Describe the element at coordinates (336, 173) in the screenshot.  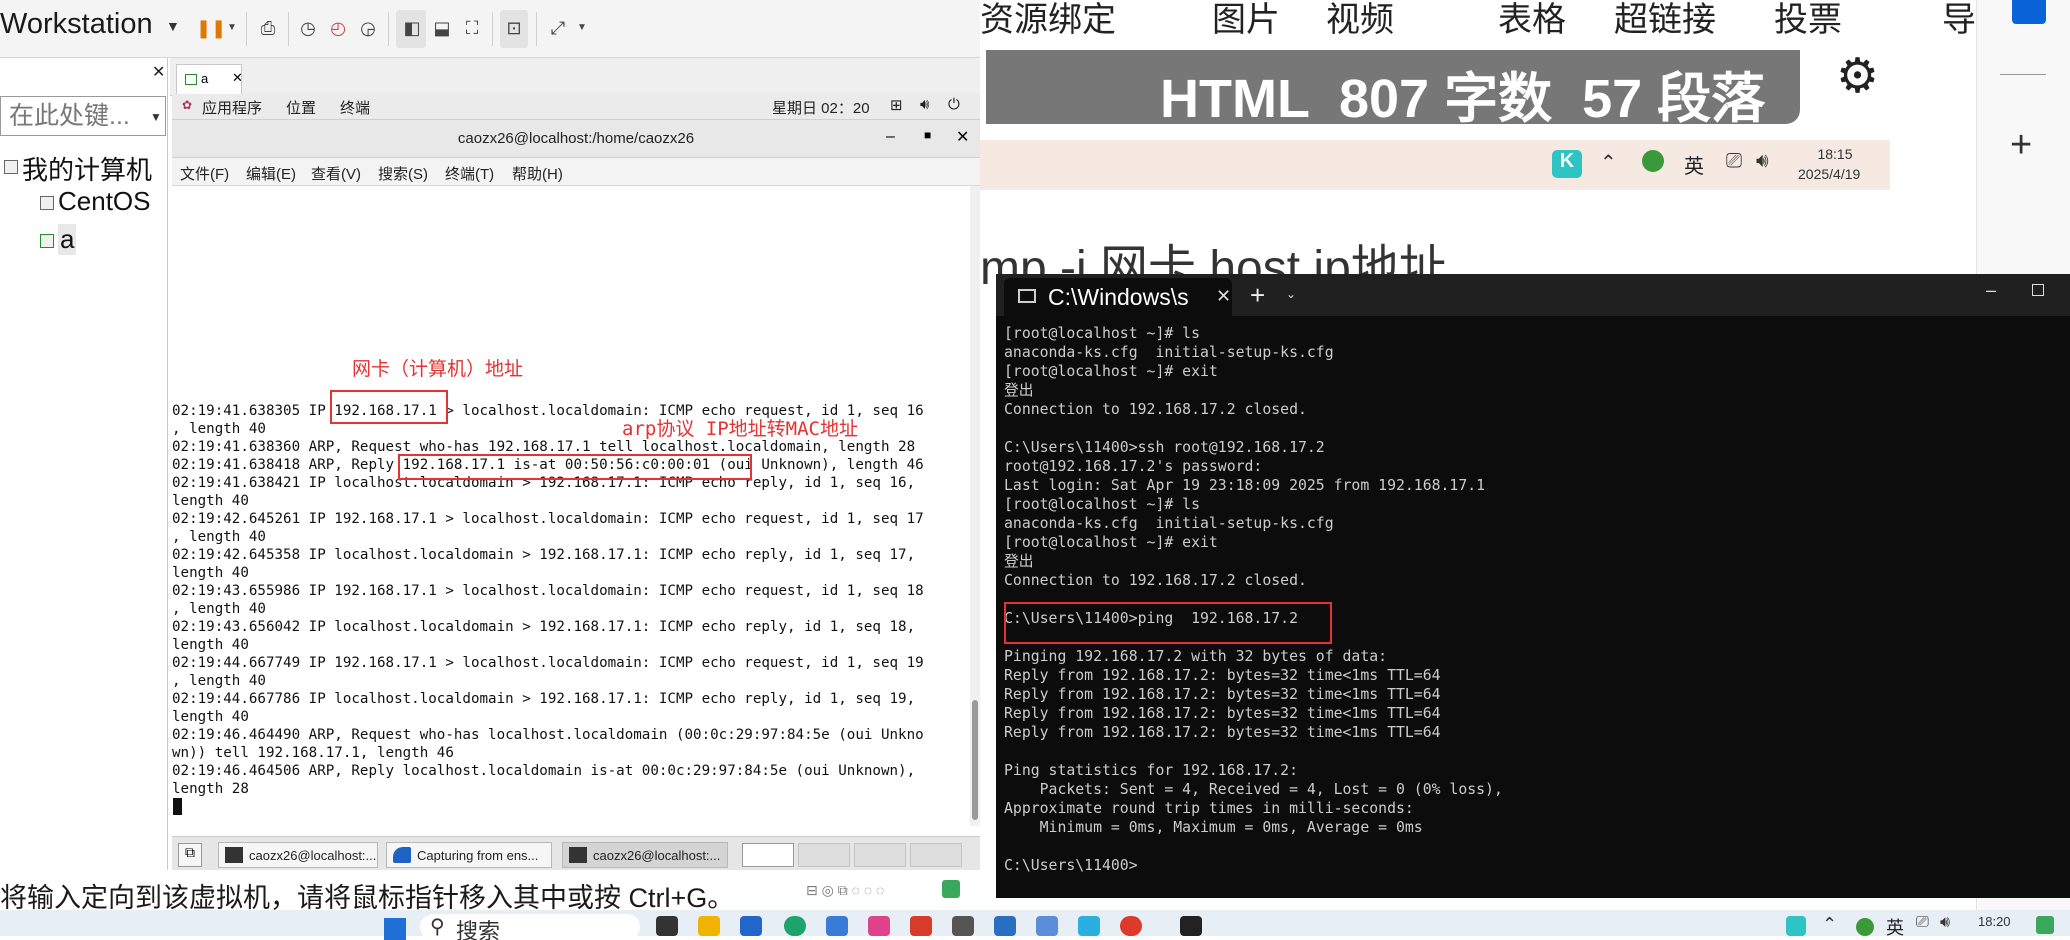
I see `menu-view: 查看(V)` at that location.